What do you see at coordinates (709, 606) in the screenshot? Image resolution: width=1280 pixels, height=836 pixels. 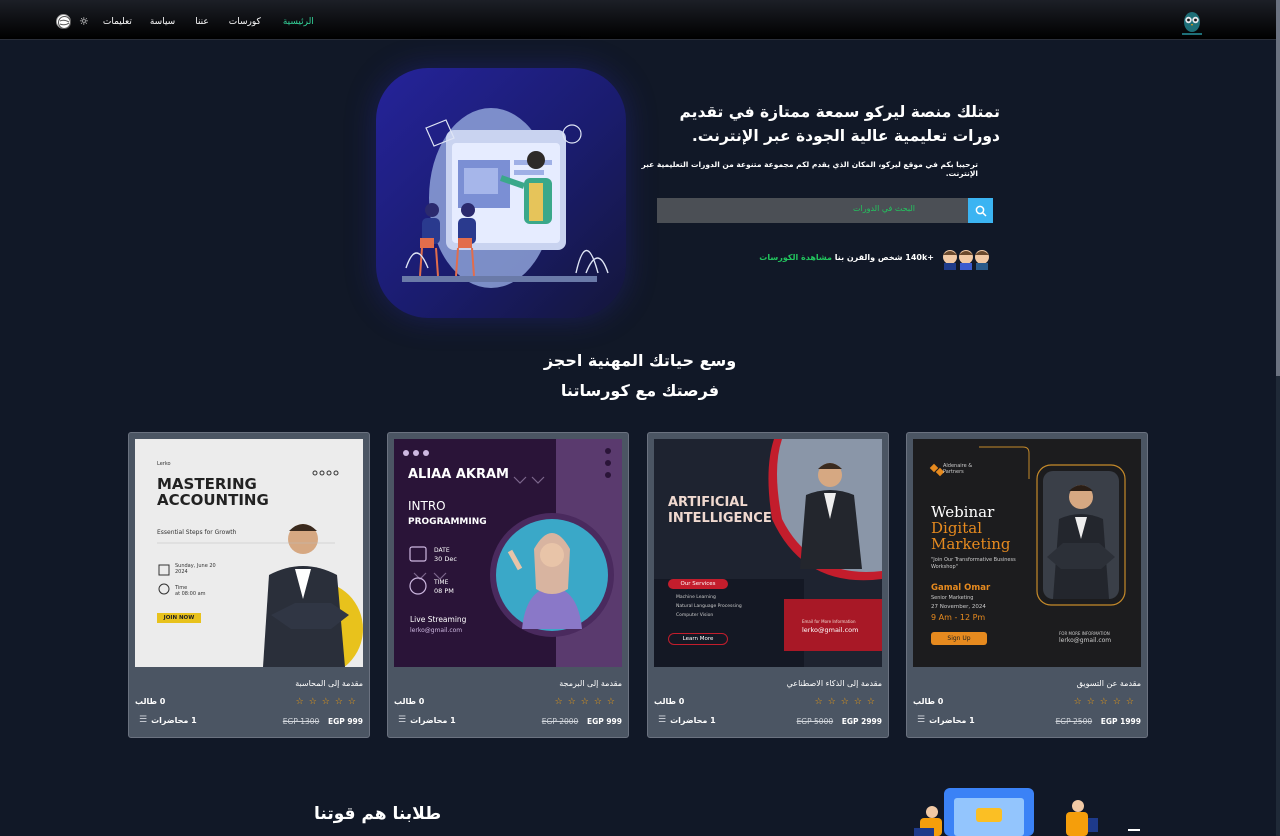 I see `thumb-service-2: Natural Language Processing` at bounding box center [709, 606].